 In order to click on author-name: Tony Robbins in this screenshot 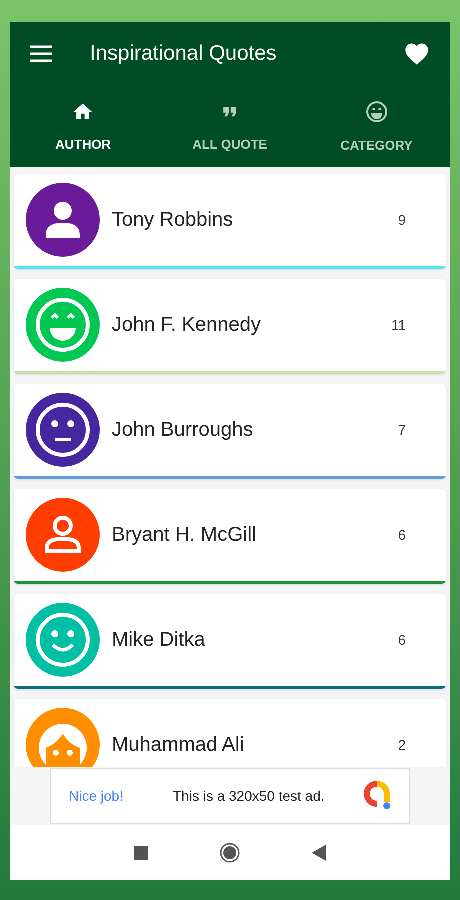, I will do `click(173, 220)`.